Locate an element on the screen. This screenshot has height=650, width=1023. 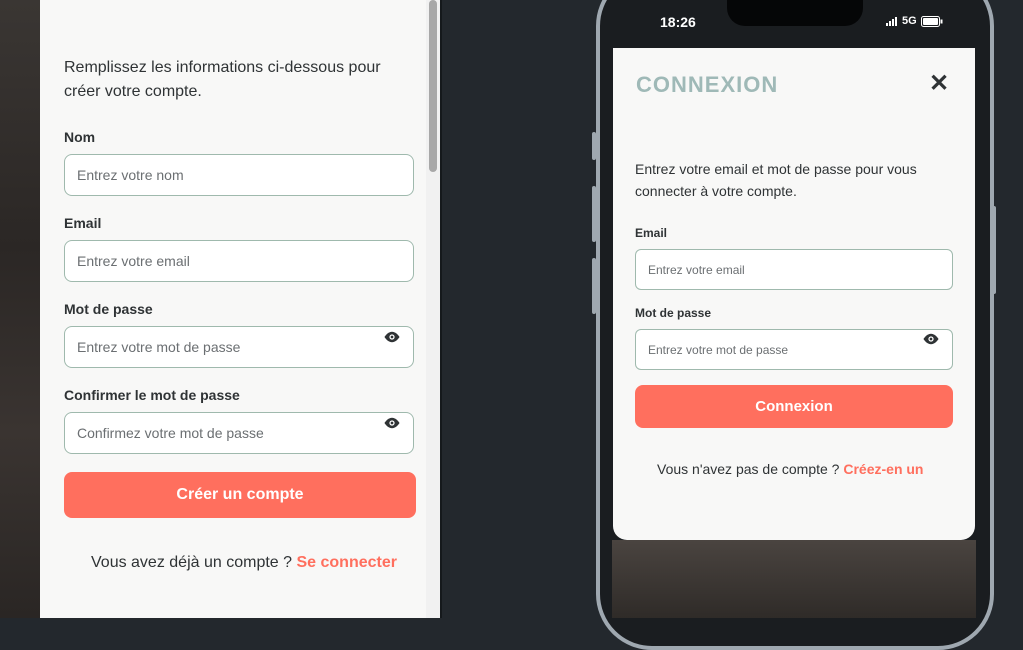
password-label: Mot de passe is located at coordinates (108, 309).